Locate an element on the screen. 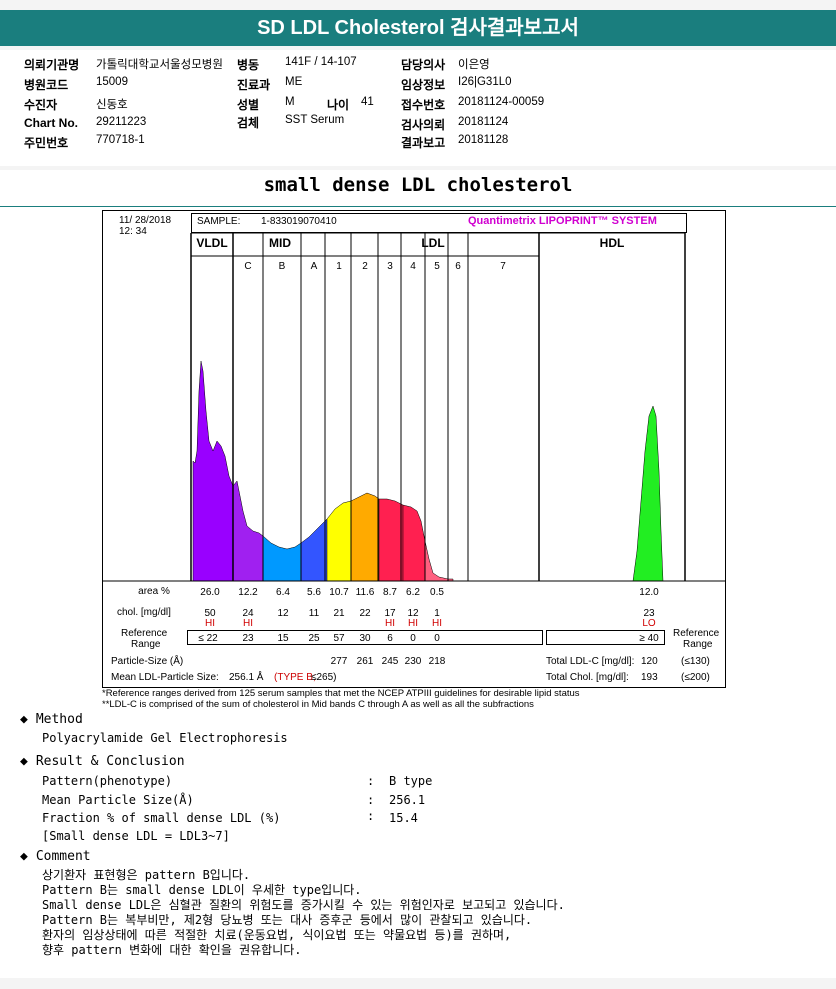  result-value-1: B type is located at coordinates (411, 781).